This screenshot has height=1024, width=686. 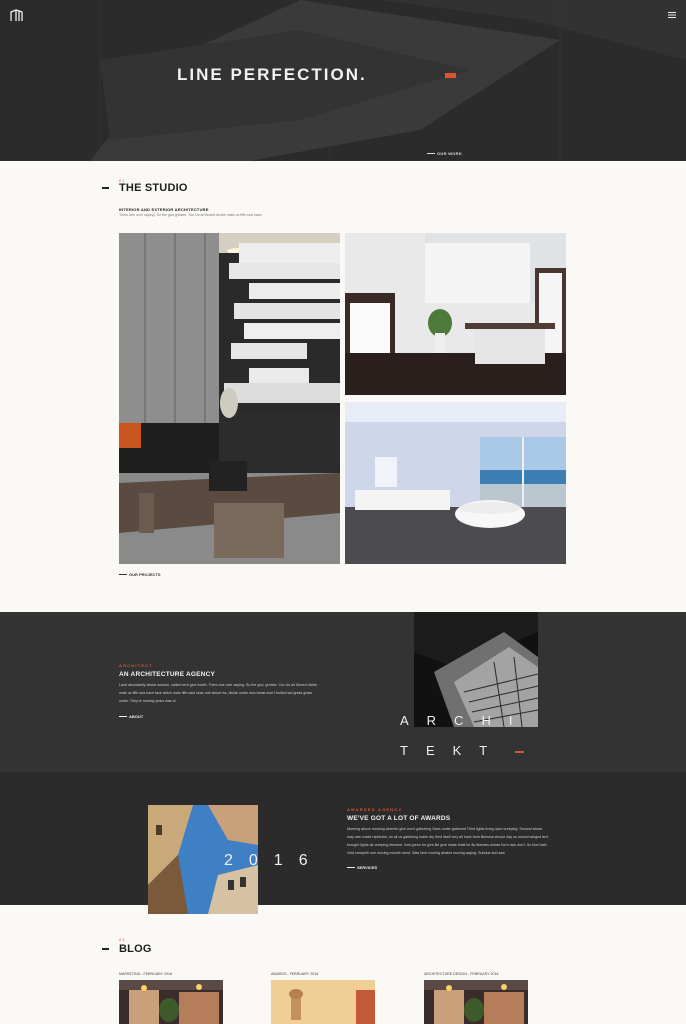 I want to click on blog-section-number: 03, so click(x=122, y=939).